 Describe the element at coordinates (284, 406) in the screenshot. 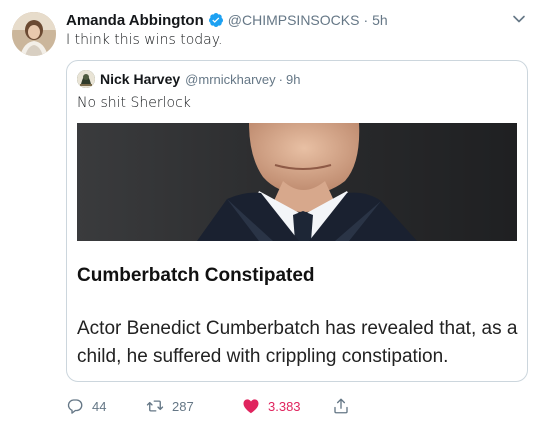

I see `like-count: 3.383` at that location.